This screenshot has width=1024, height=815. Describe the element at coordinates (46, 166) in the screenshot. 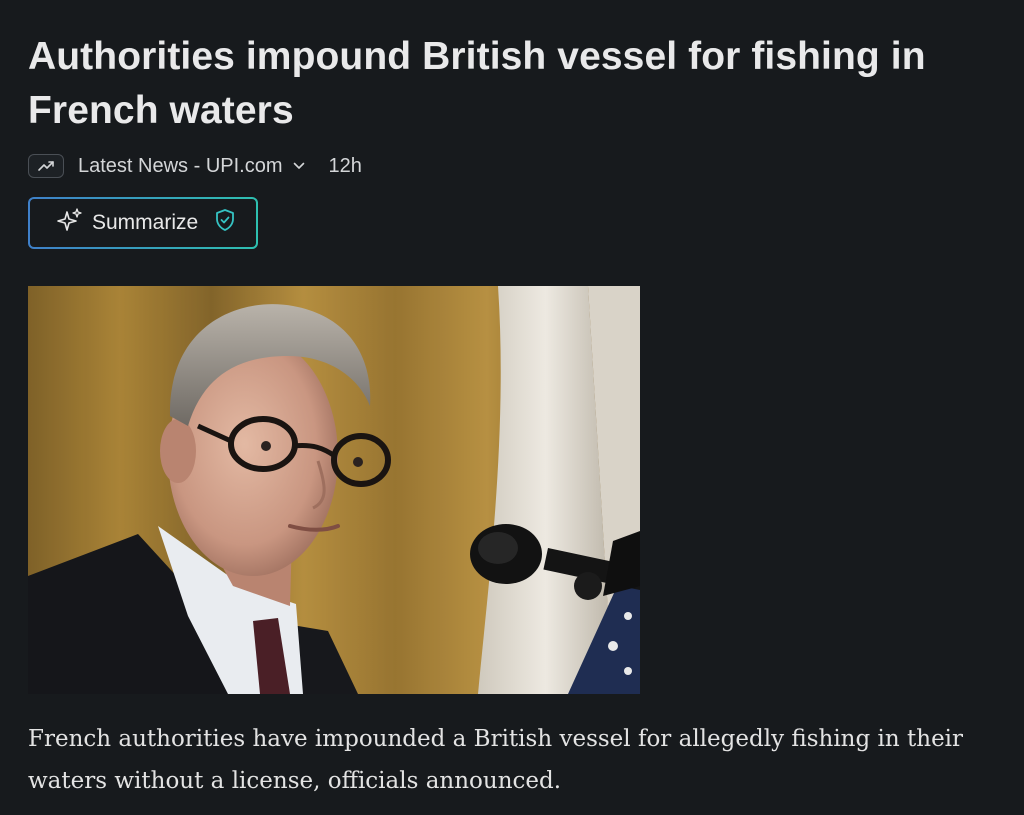

I see `trending-up-icon` at that location.